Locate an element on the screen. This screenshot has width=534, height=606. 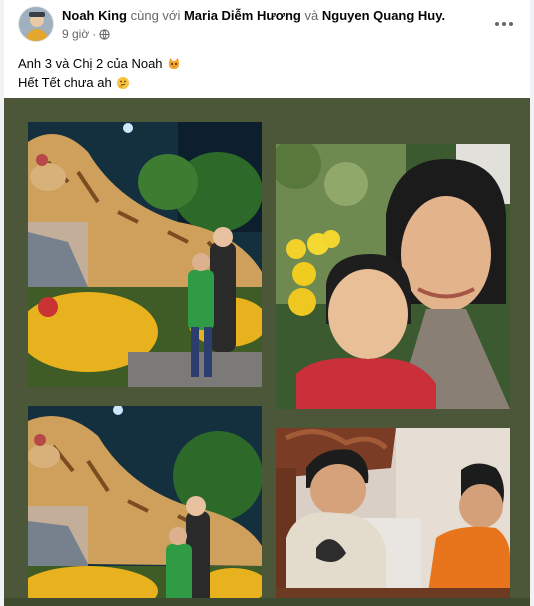
tagged-person-1: Maria Diễm Hương is located at coordinates (242, 15).